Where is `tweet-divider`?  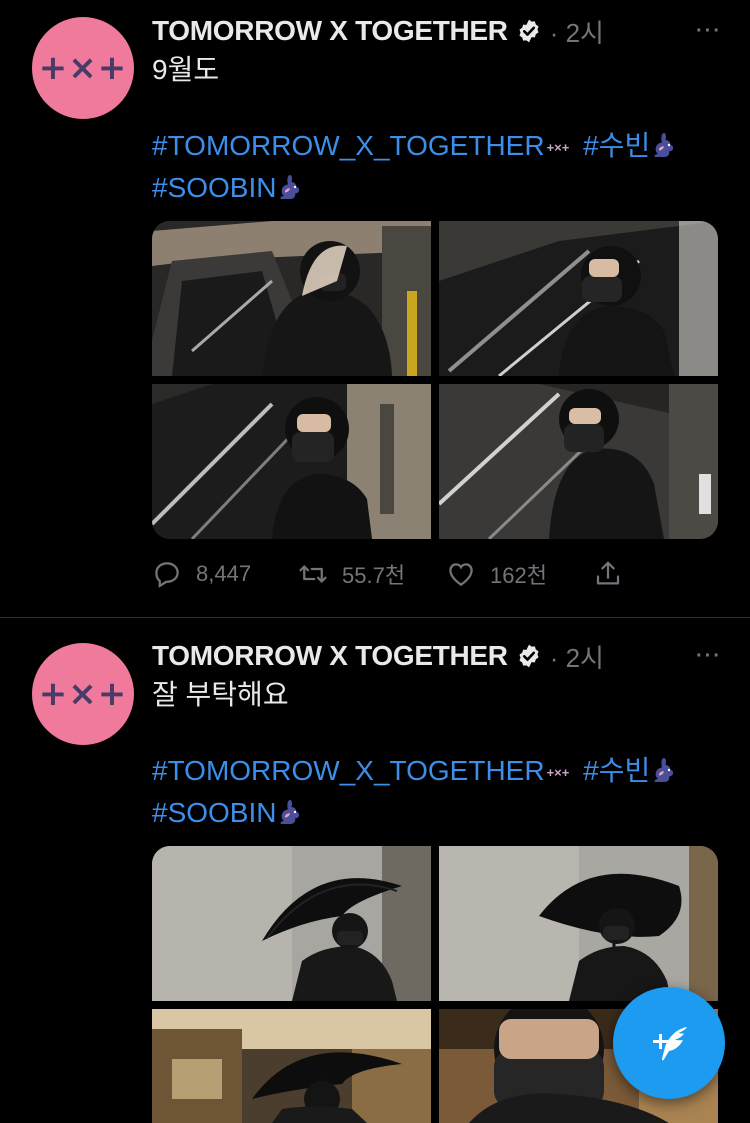 tweet-divider is located at coordinates (375, 617).